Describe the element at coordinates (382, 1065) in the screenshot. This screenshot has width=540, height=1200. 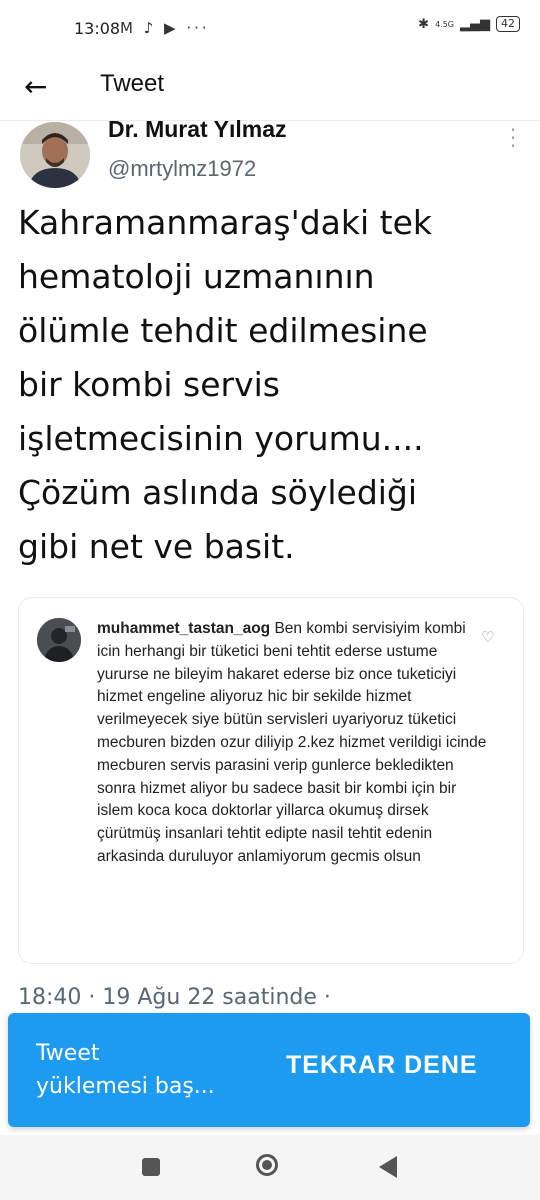
I see `retry-button: TEKRAR DENE` at that location.